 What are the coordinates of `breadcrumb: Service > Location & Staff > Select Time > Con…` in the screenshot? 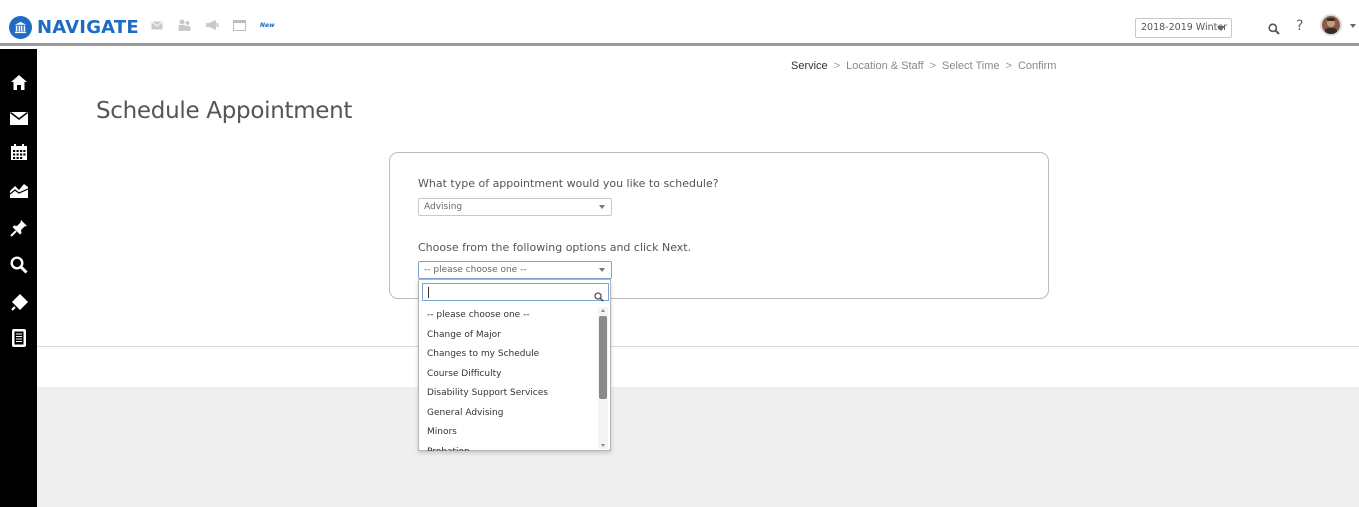 It's located at (923, 66).